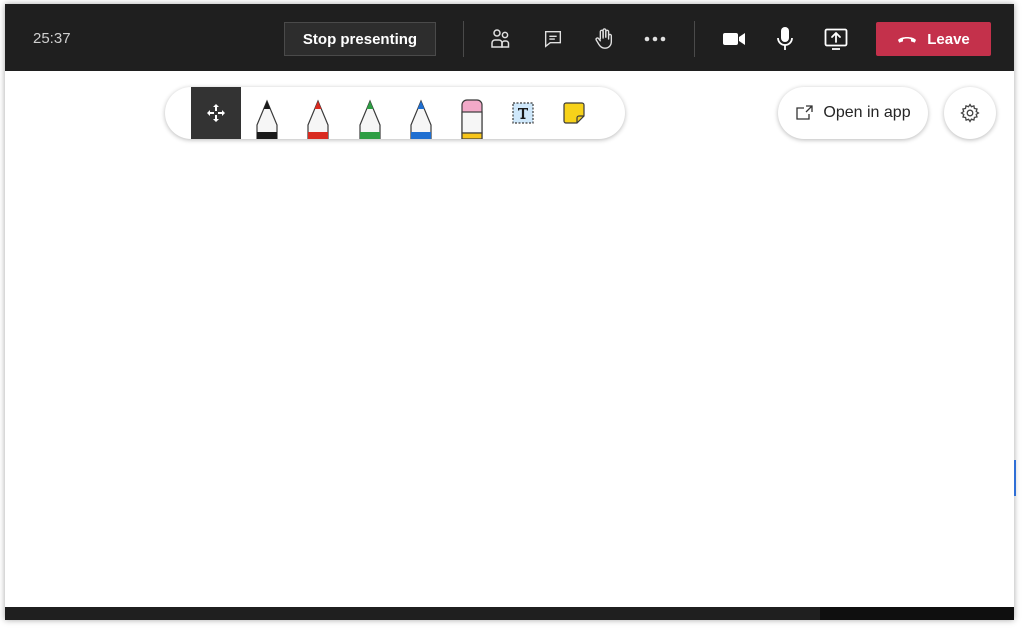  What do you see at coordinates (318, 119) in the screenshot?
I see `red-pen-icon` at bounding box center [318, 119].